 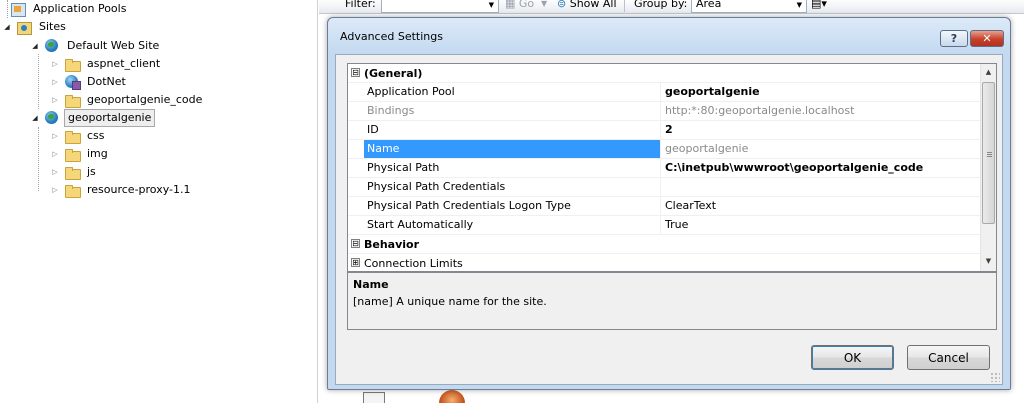 I want to click on property-value: 2, so click(x=822, y=130).